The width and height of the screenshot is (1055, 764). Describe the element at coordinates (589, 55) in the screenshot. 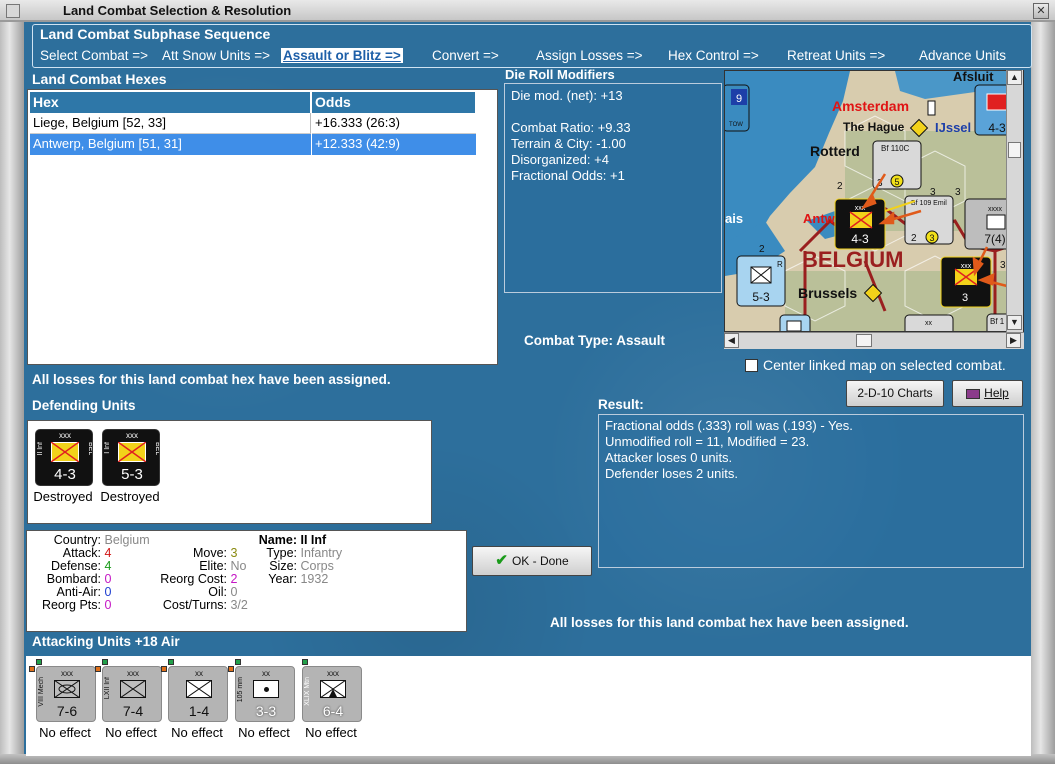

I see `subphase-assign-losses: Assign Losses =>` at that location.